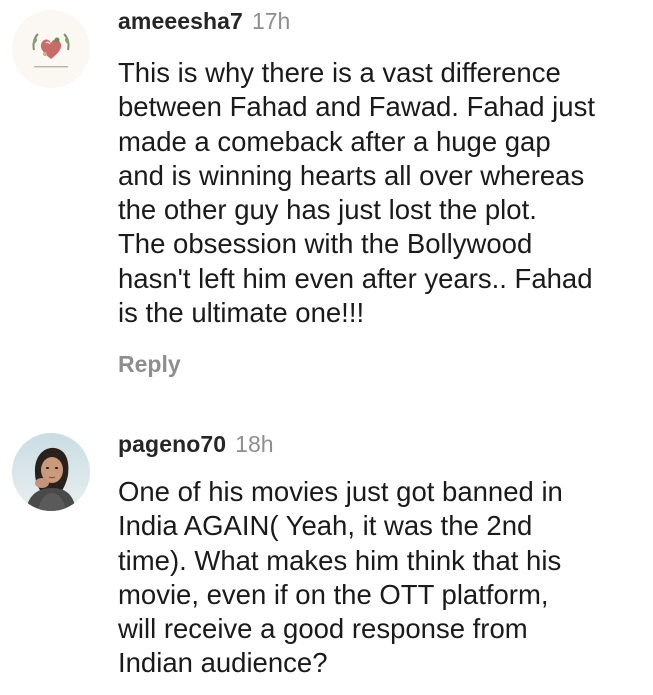 This screenshot has height=695, width=653. What do you see at coordinates (351, 175) in the screenshot?
I see `comment-text-line: and is winning hearts all over whereas` at bounding box center [351, 175].